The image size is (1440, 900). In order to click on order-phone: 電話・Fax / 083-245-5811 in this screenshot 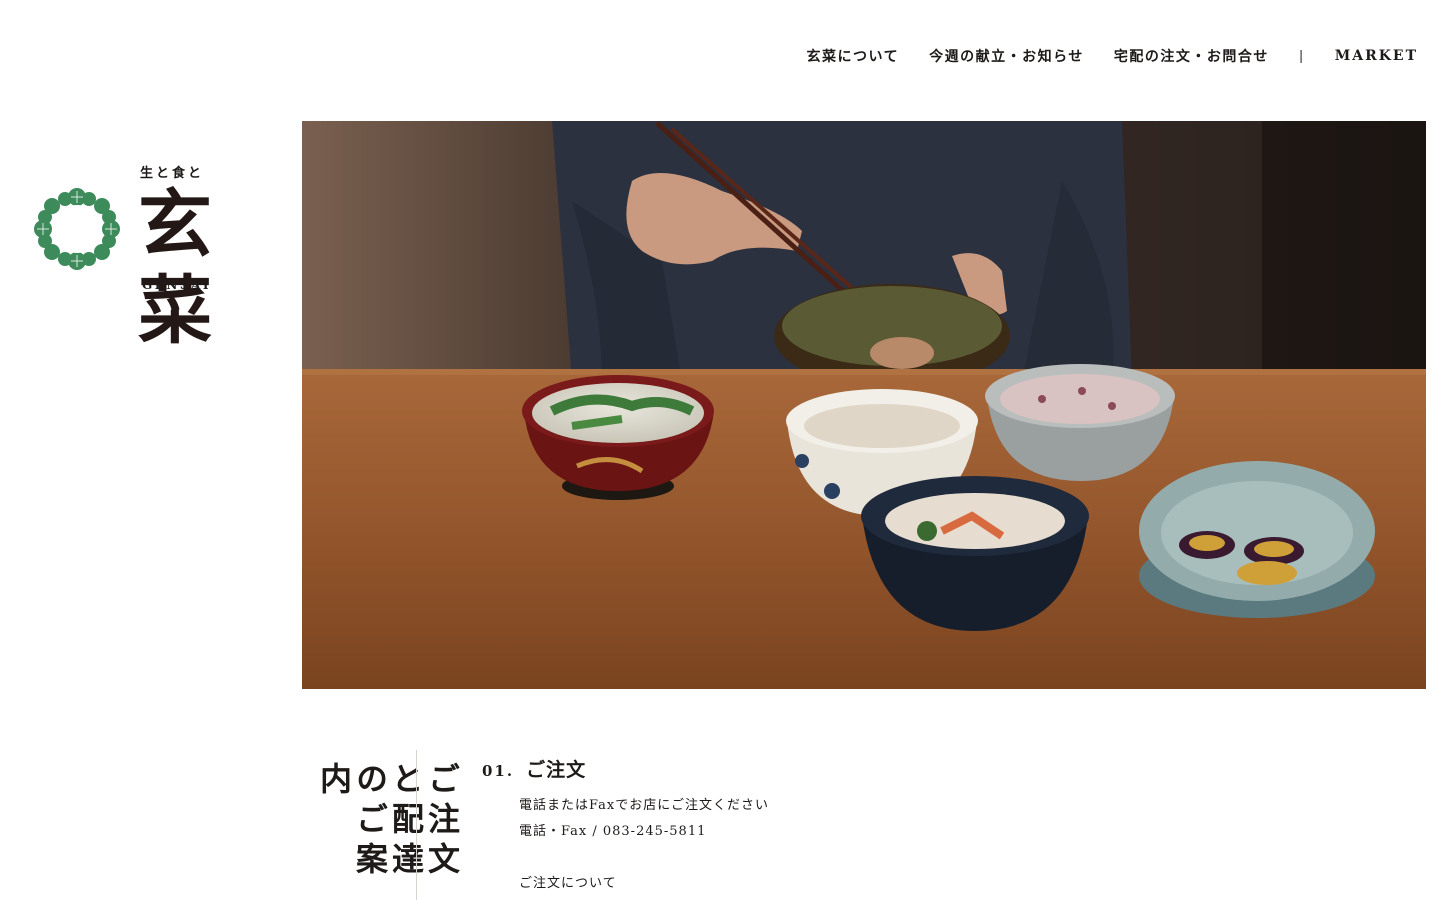, I will do `click(612, 829)`.